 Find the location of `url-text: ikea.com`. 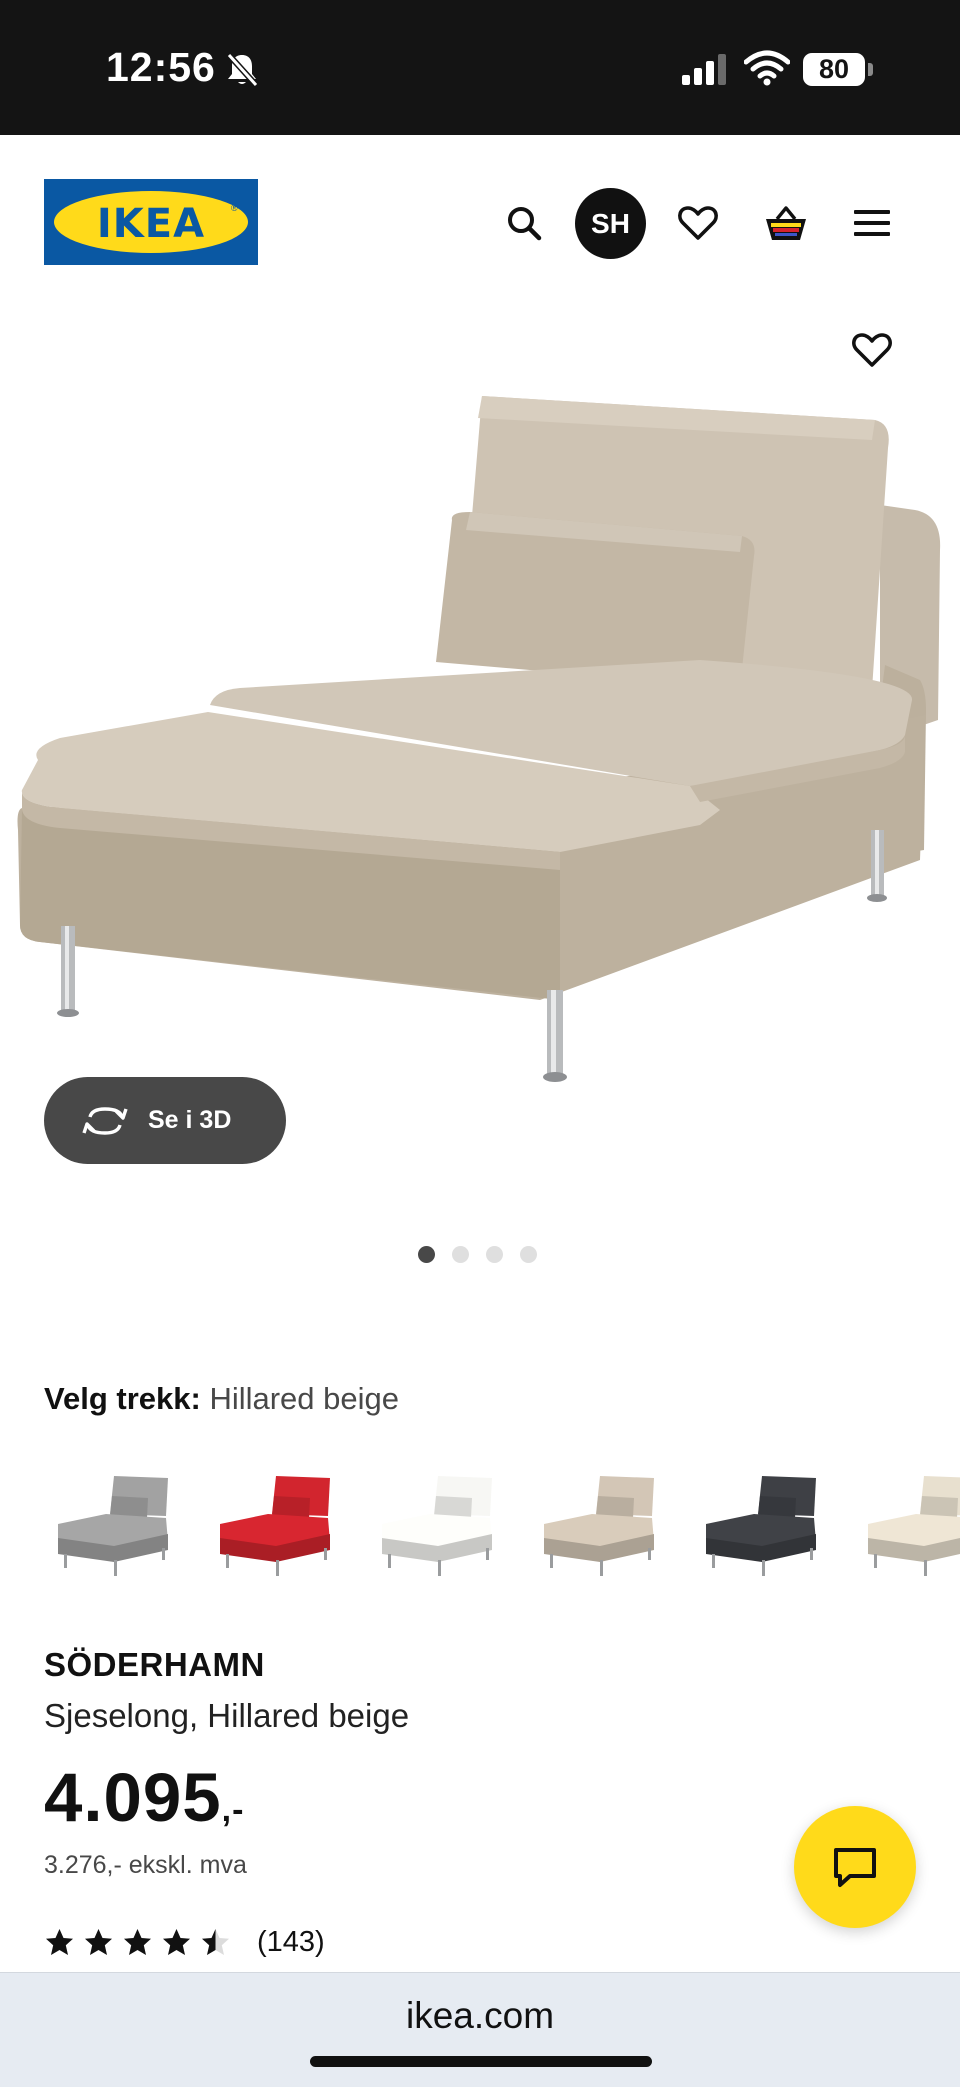

url-text: ikea.com is located at coordinates (480, 2016).